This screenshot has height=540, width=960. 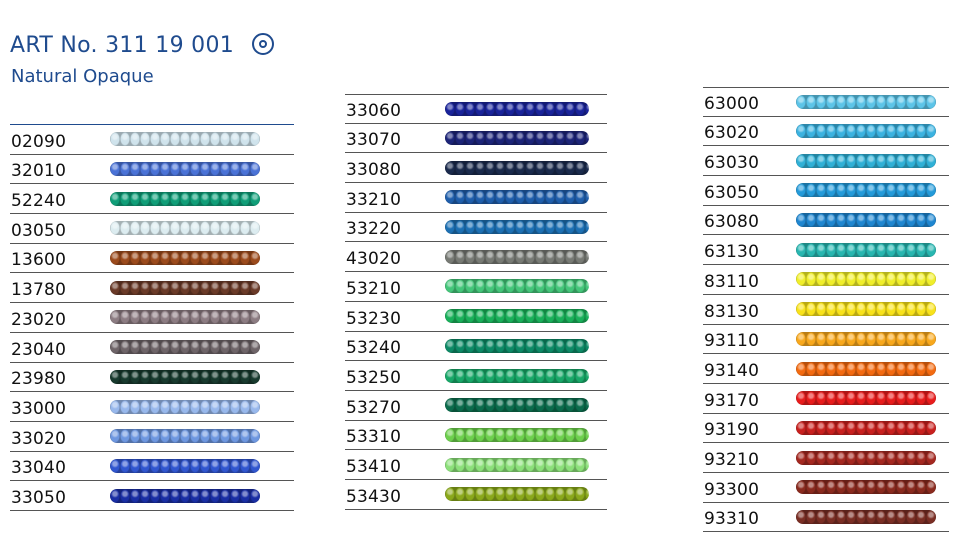 What do you see at coordinates (732, 252) in the screenshot?
I see `color-code: 63130` at bounding box center [732, 252].